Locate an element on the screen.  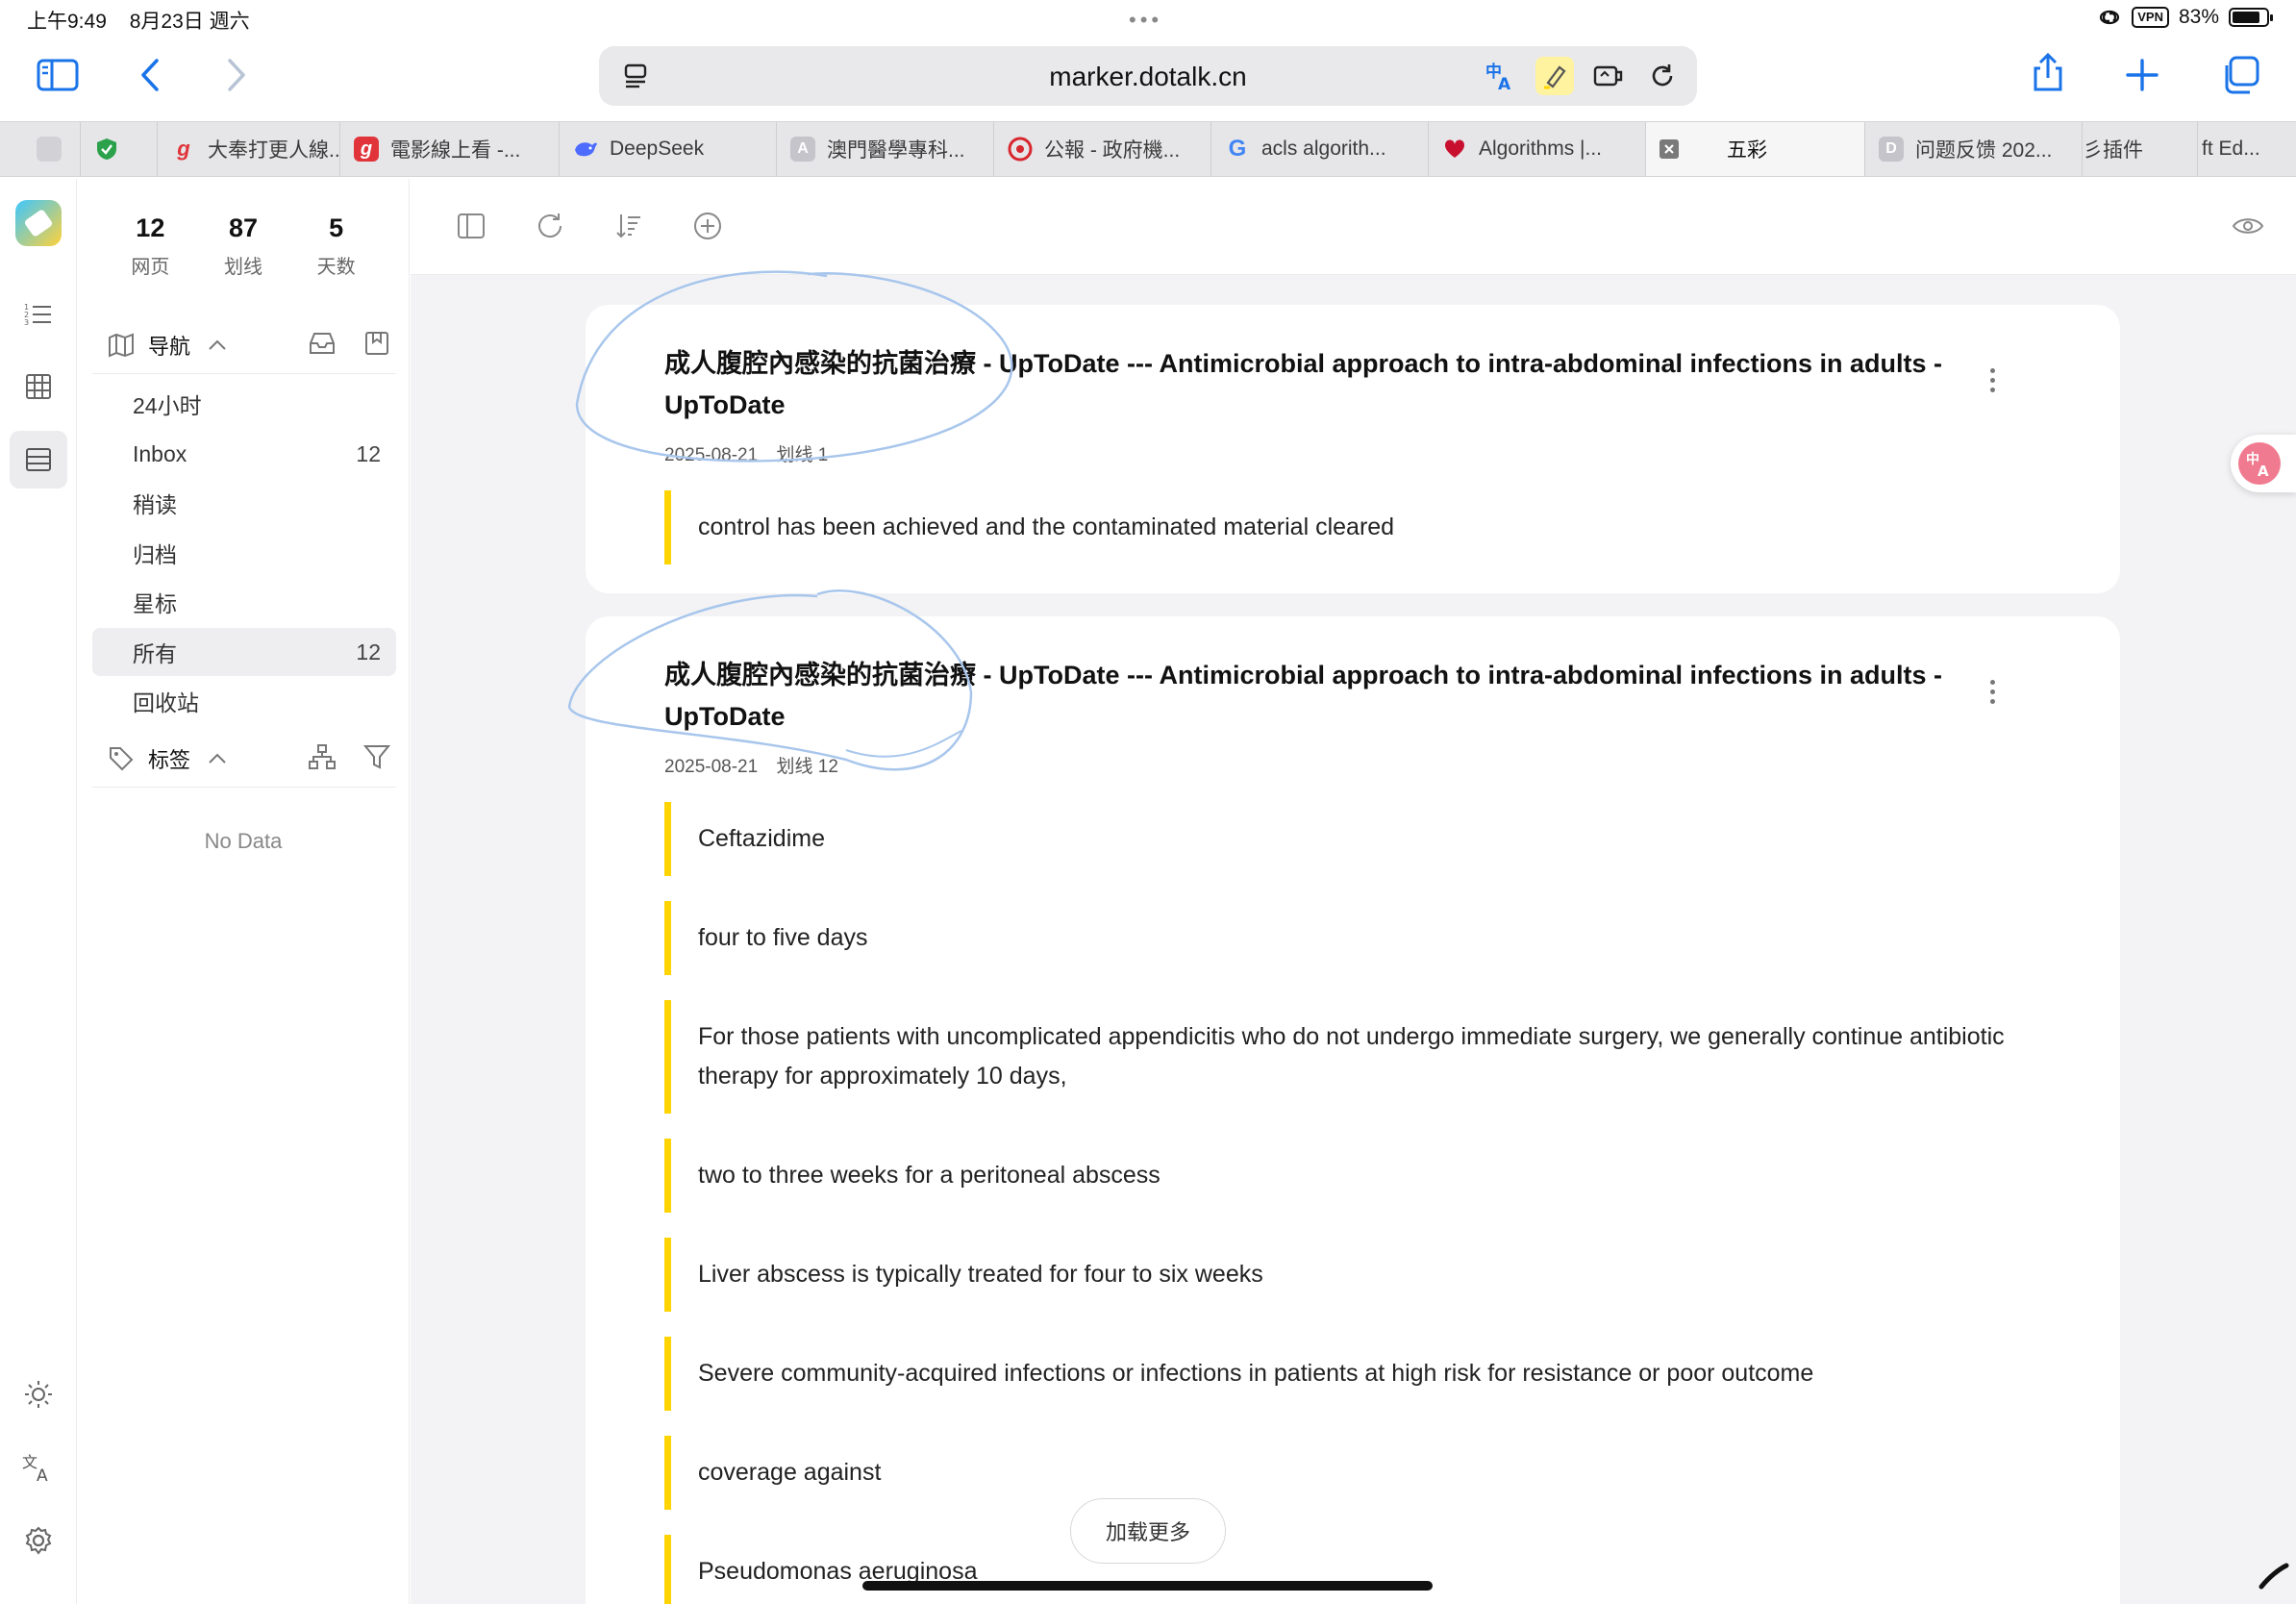
nav-item-read-later: 稍读 is located at coordinates (244, 503).